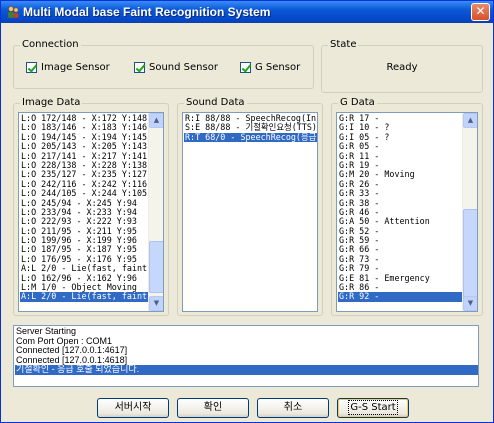 The image size is (494, 423). I want to click on server-start-button: 서버시작, so click(133, 408).